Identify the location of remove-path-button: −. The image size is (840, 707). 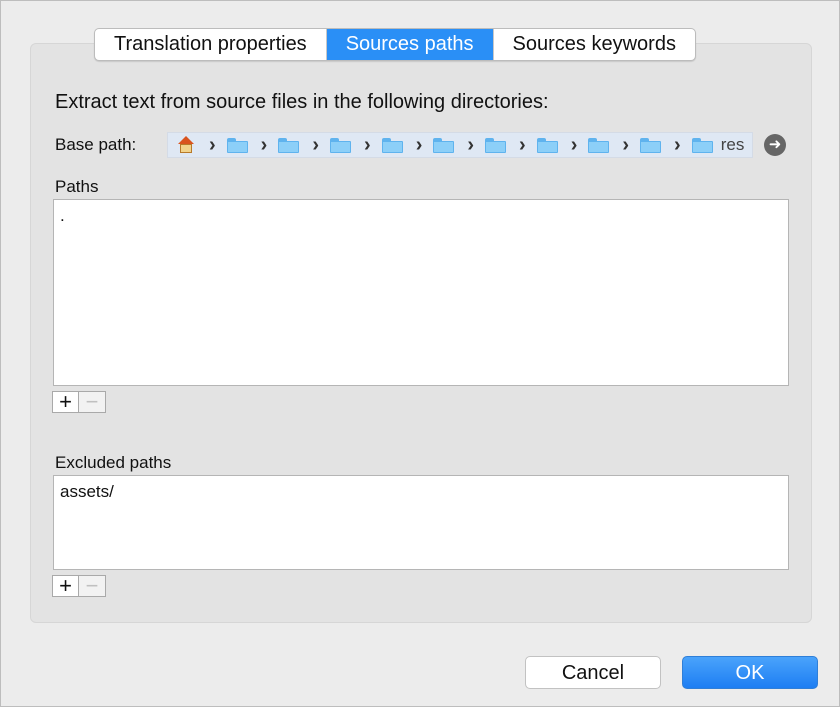
(92, 402).